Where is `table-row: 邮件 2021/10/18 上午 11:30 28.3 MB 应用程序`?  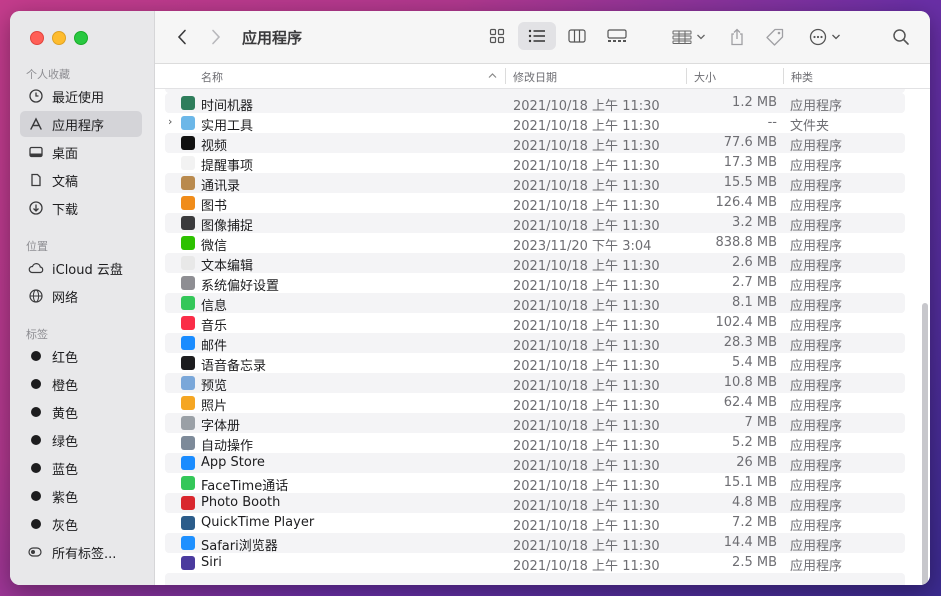 table-row: 邮件 2021/10/18 上午 11:30 28.3 MB 应用程序 is located at coordinates (535, 343).